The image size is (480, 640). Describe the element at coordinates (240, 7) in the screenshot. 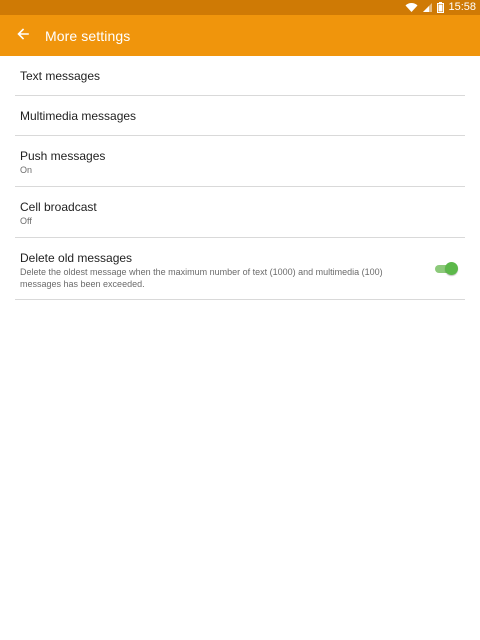

I see `status-bar: 15:58` at that location.